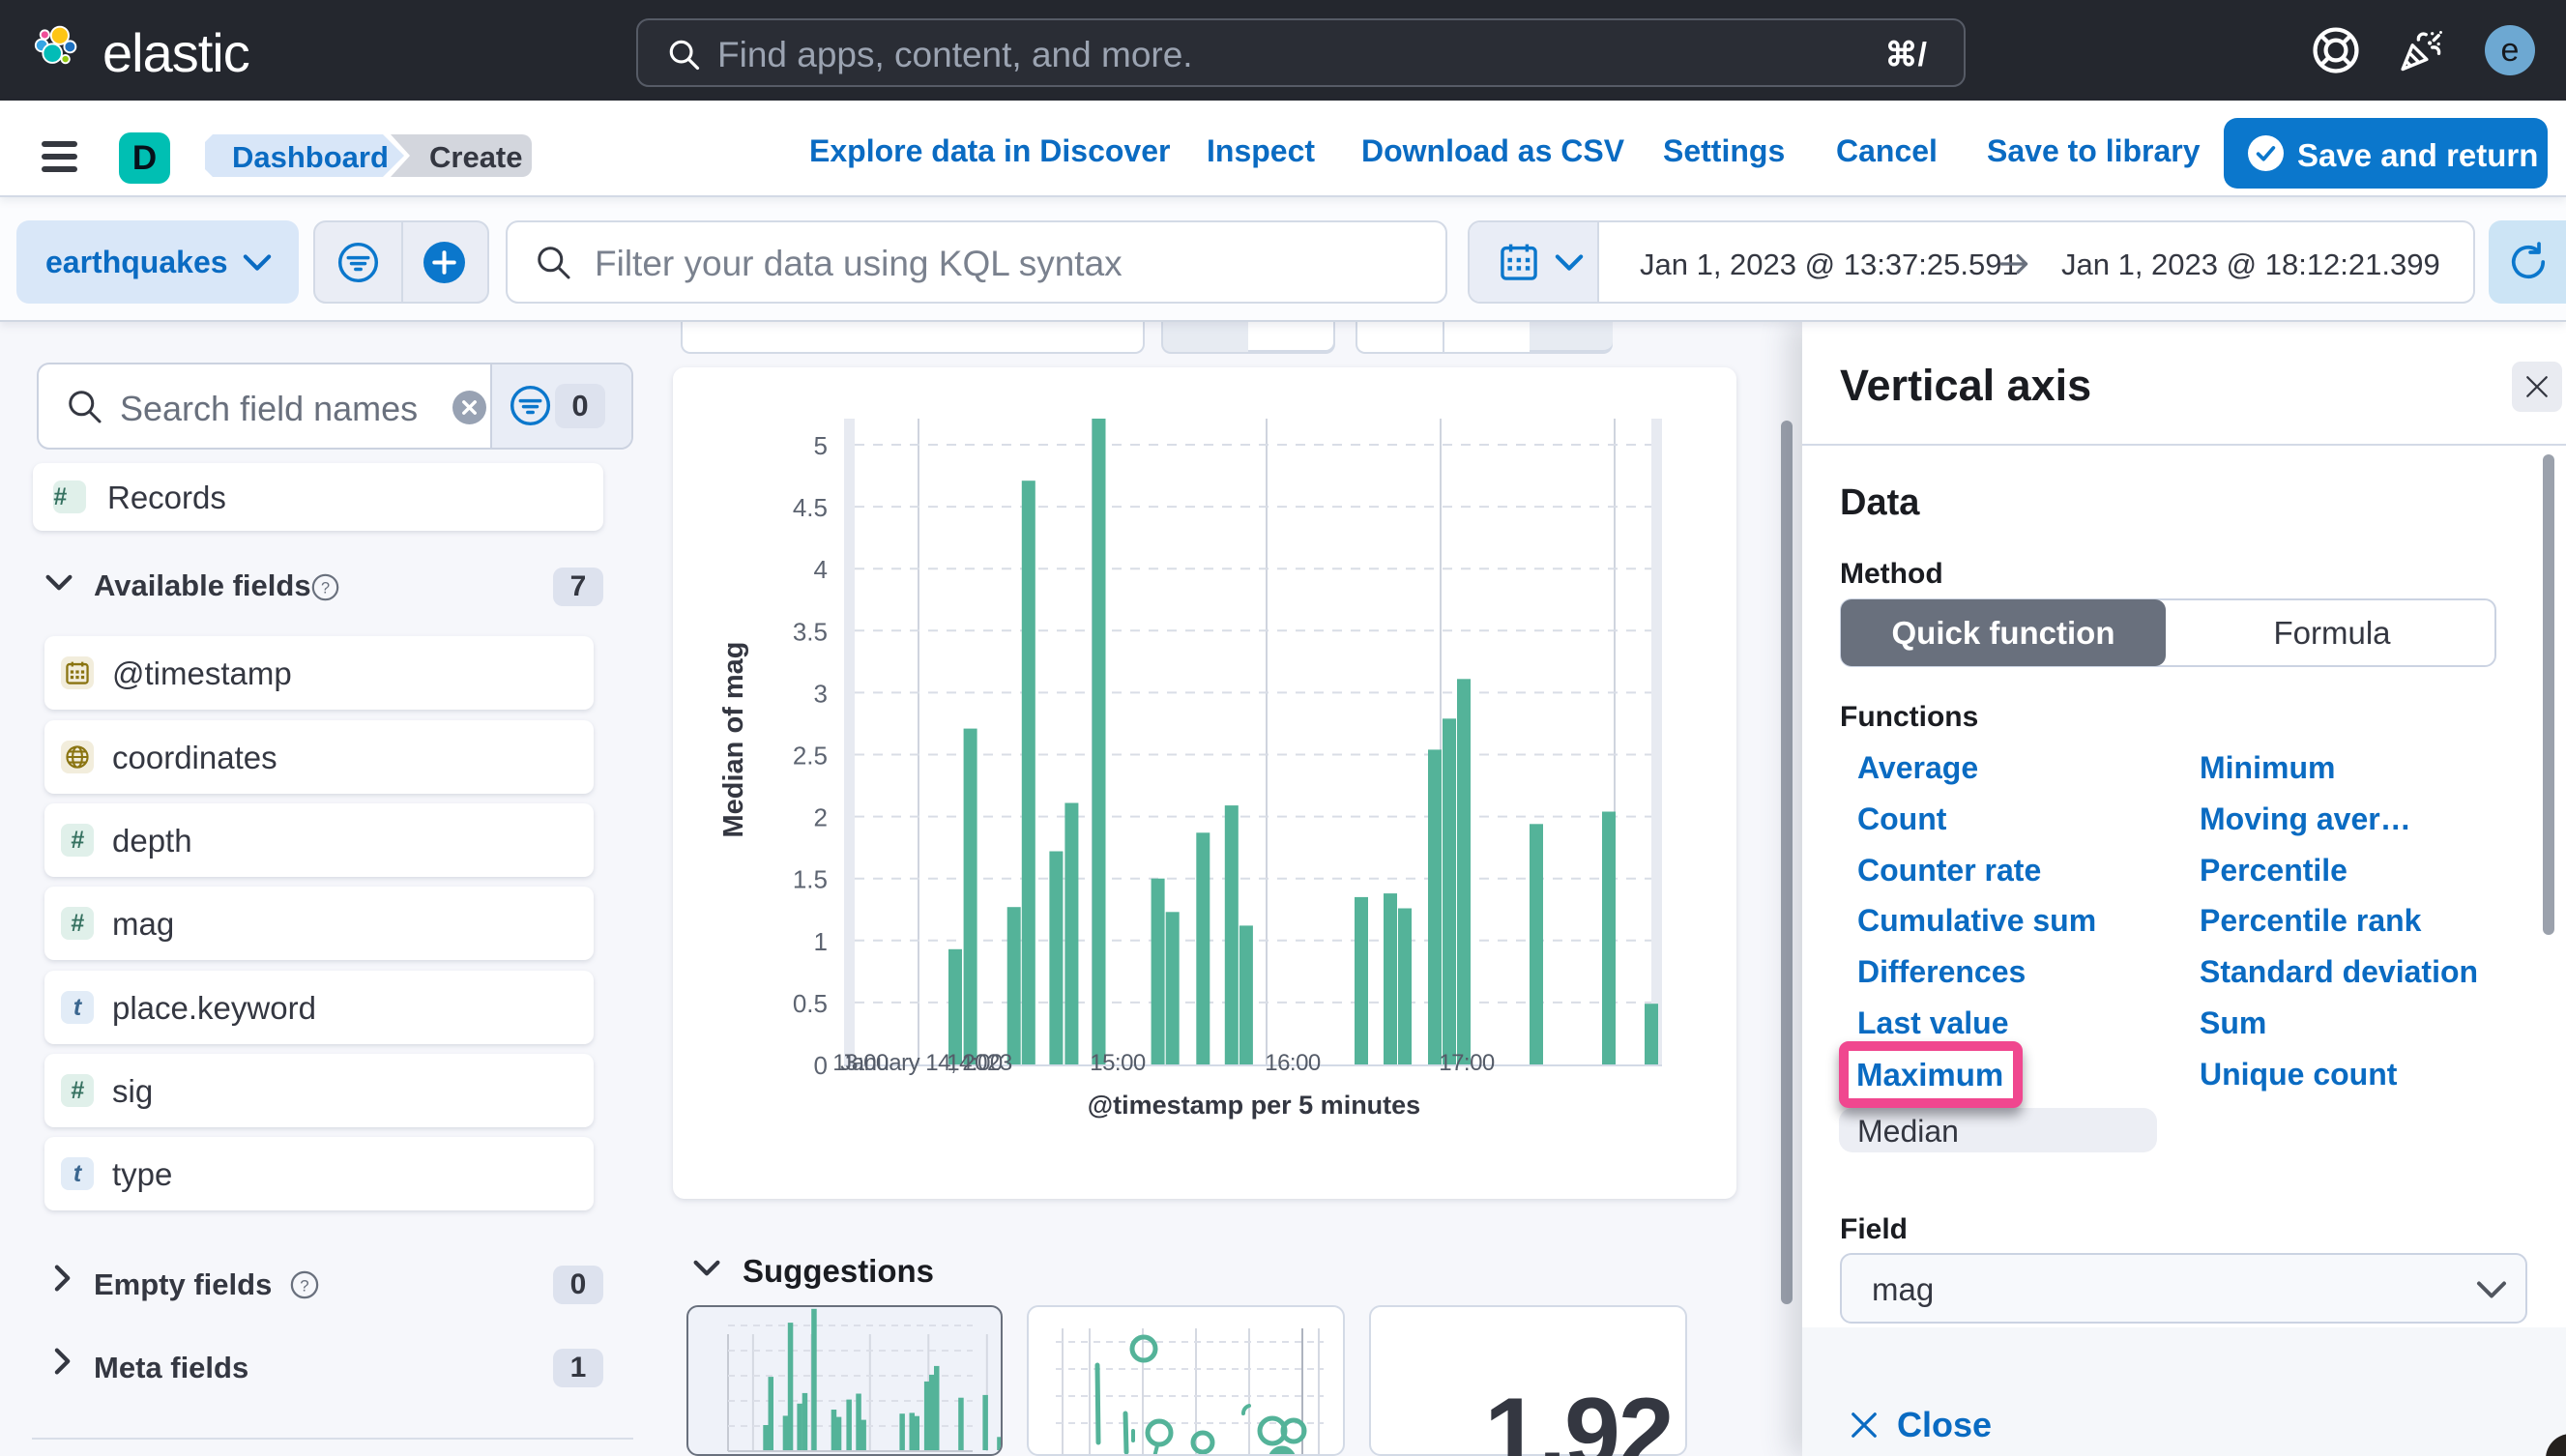 Image resolution: width=2566 pixels, height=1456 pixels. I want to click on svg-text: 1.5, so click(810, 880).